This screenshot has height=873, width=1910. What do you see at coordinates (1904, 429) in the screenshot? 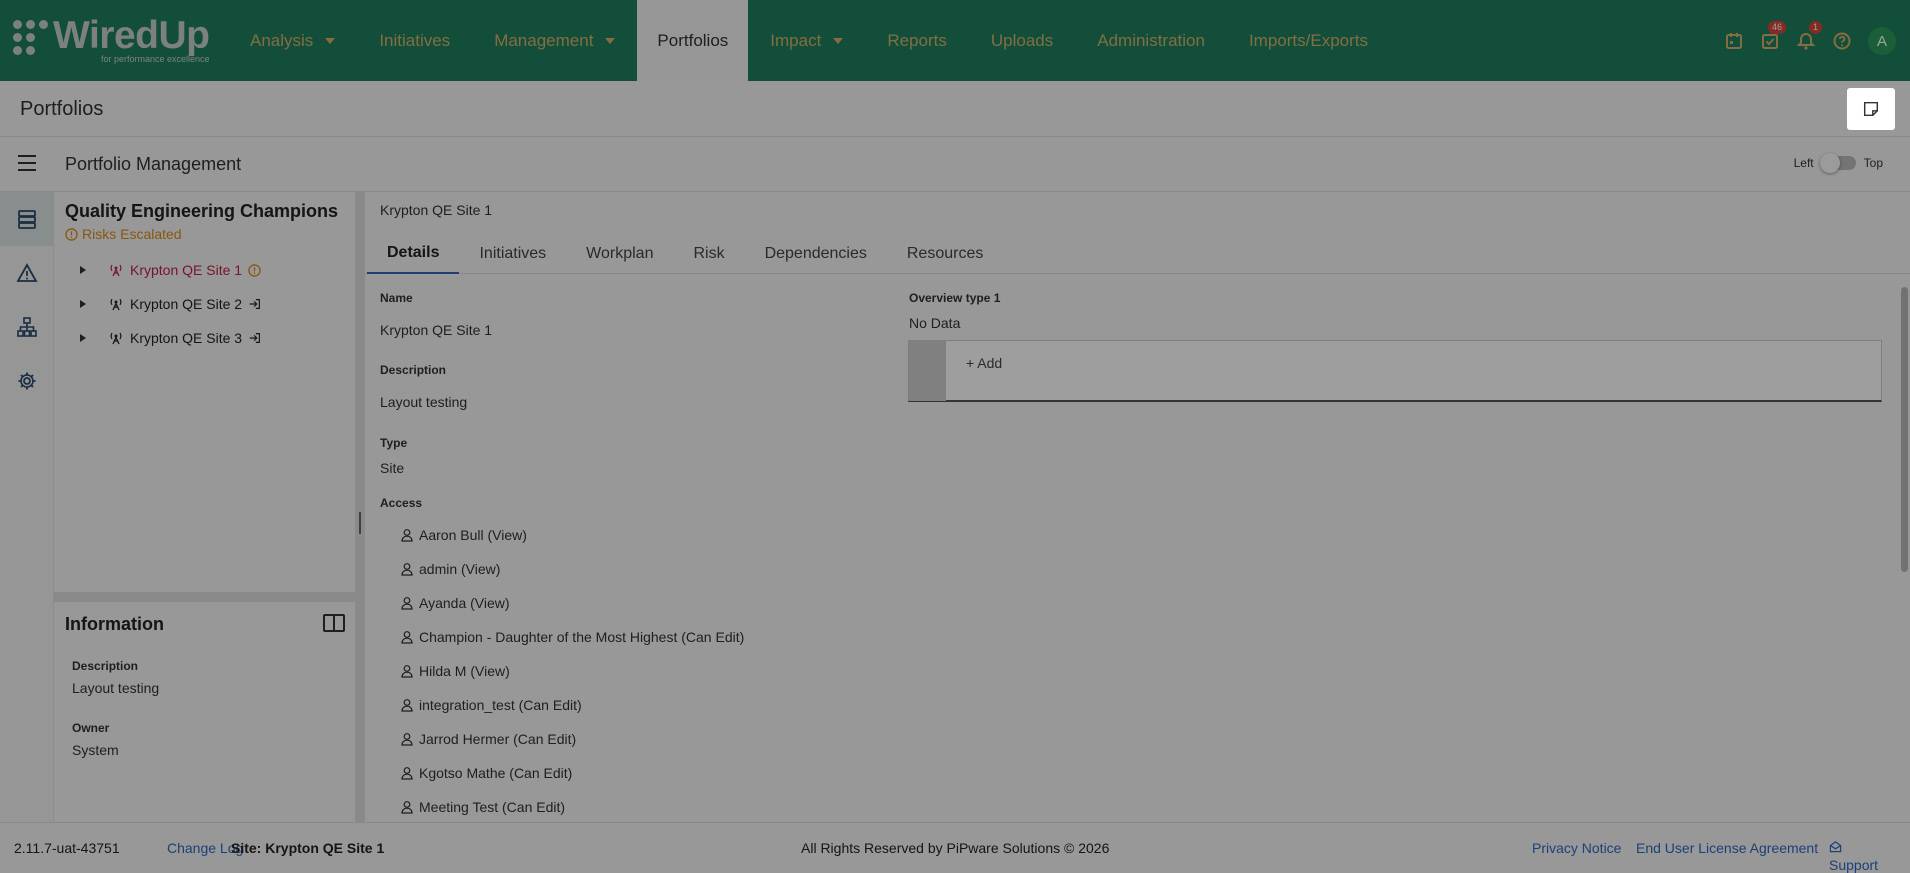
I see `scrollbar` at bounding box center [1904, 429].